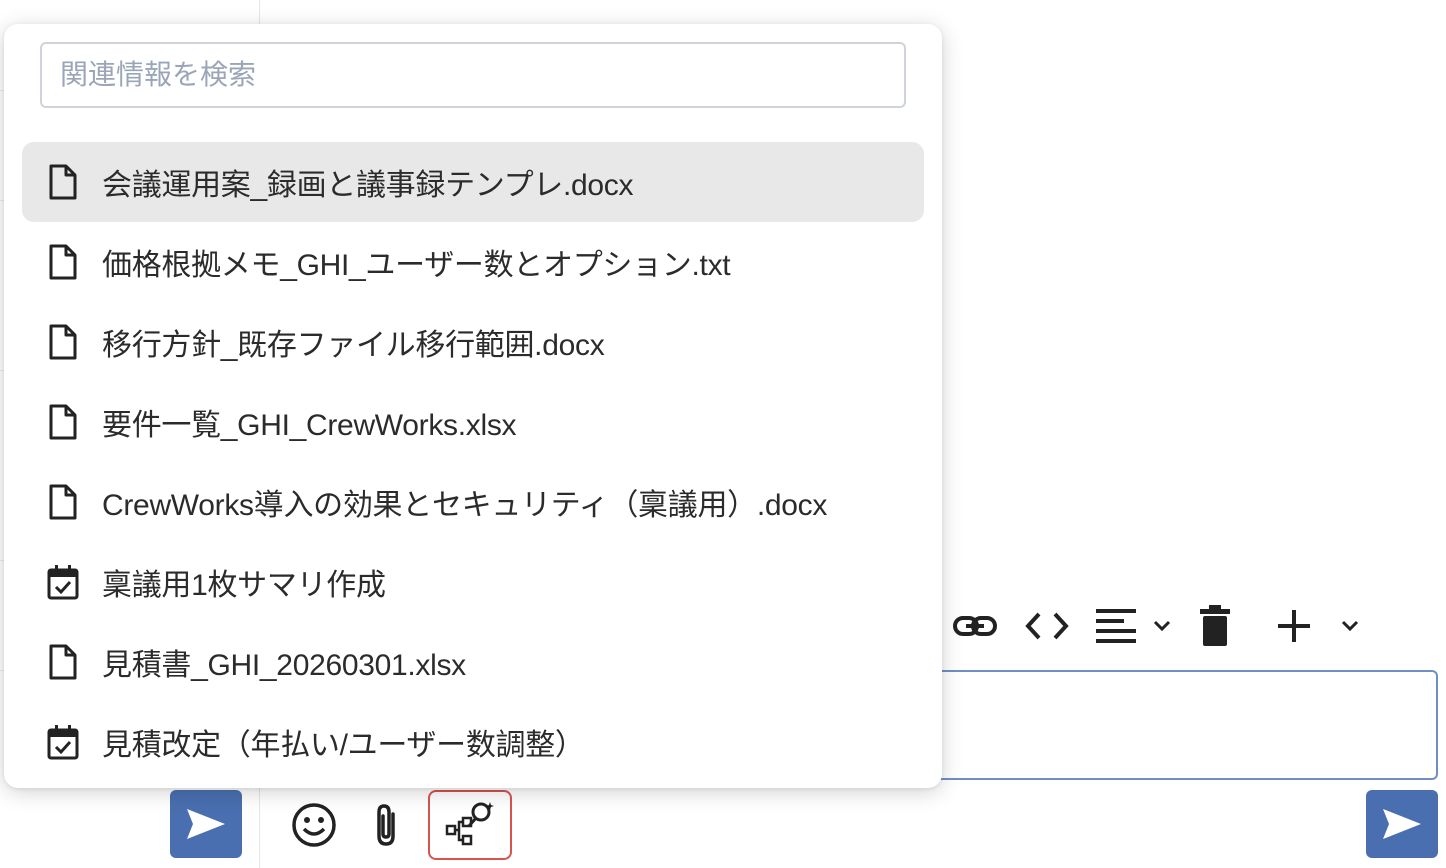 The height and width of the screenshot is (868, 1446). Describe the element at coordinates (465, 505) in the screenshot. I see `list-item-label: CrewWorks導入の効果とセキュリティ（稟議用）.docx` at that location.